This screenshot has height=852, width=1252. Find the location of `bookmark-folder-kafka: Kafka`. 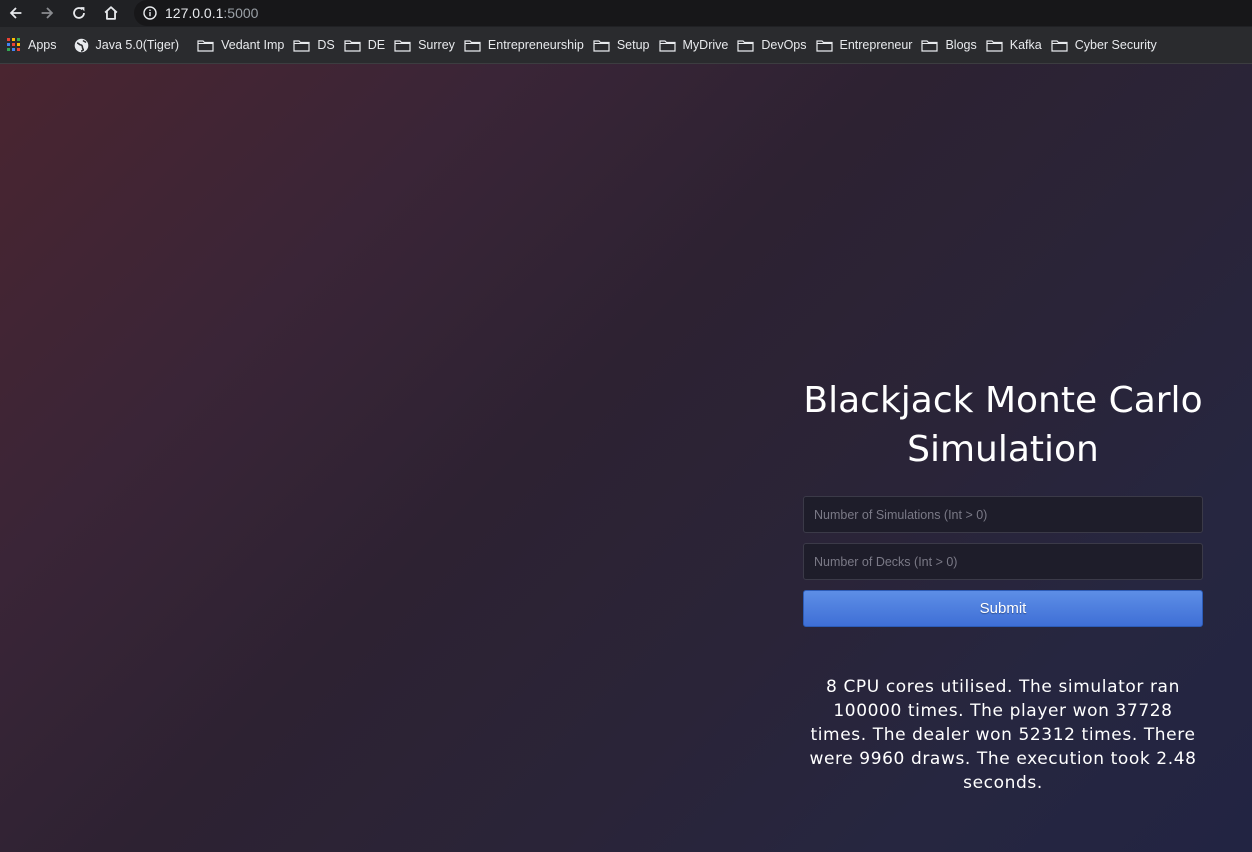

bookmark-folder-kafka: Kafka is located at coordinates (1018, 45).